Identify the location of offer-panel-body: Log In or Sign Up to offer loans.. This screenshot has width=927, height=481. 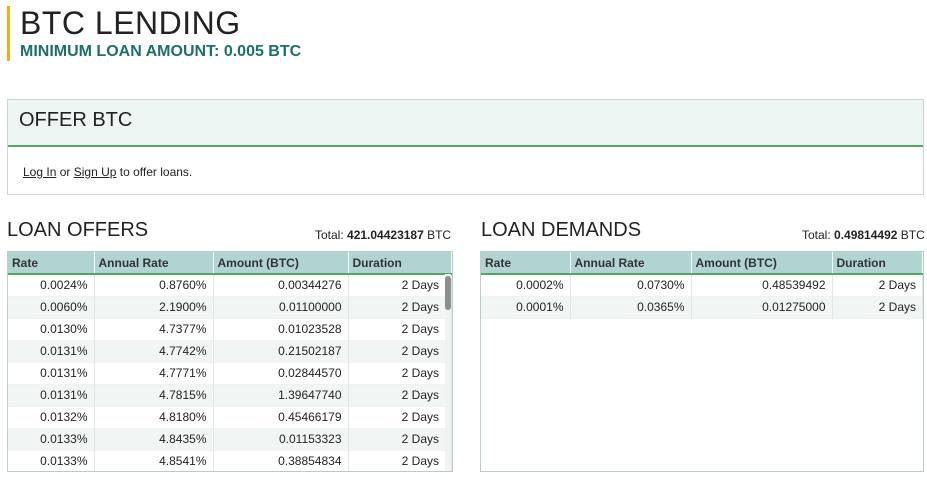
(465, 163).